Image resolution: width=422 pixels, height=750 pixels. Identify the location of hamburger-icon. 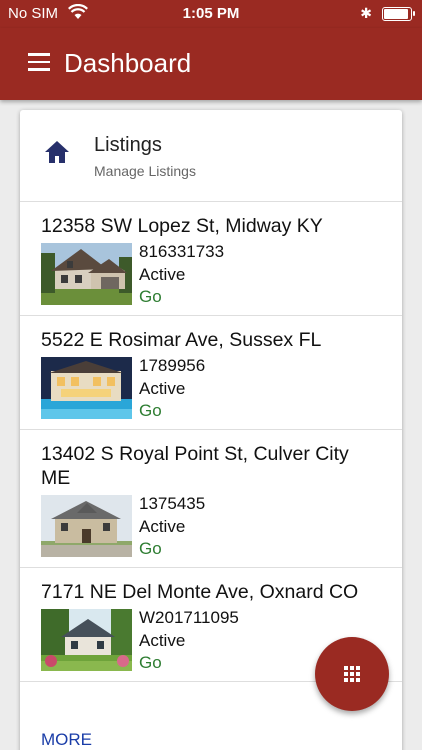
(39, 54).